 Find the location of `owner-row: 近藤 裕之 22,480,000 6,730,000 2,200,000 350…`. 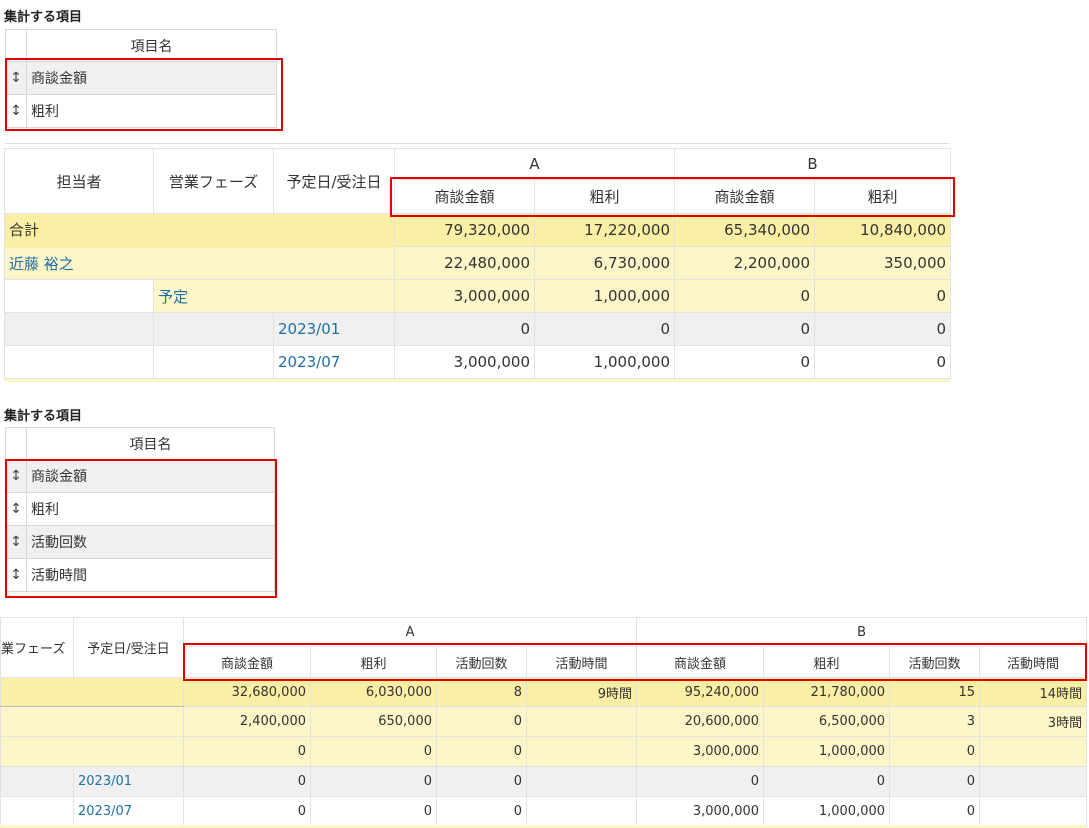

owner-row: 近藤 裕之 22,480,000 6,730,000 2,200,000 350… is located at coordinates (478, 263).